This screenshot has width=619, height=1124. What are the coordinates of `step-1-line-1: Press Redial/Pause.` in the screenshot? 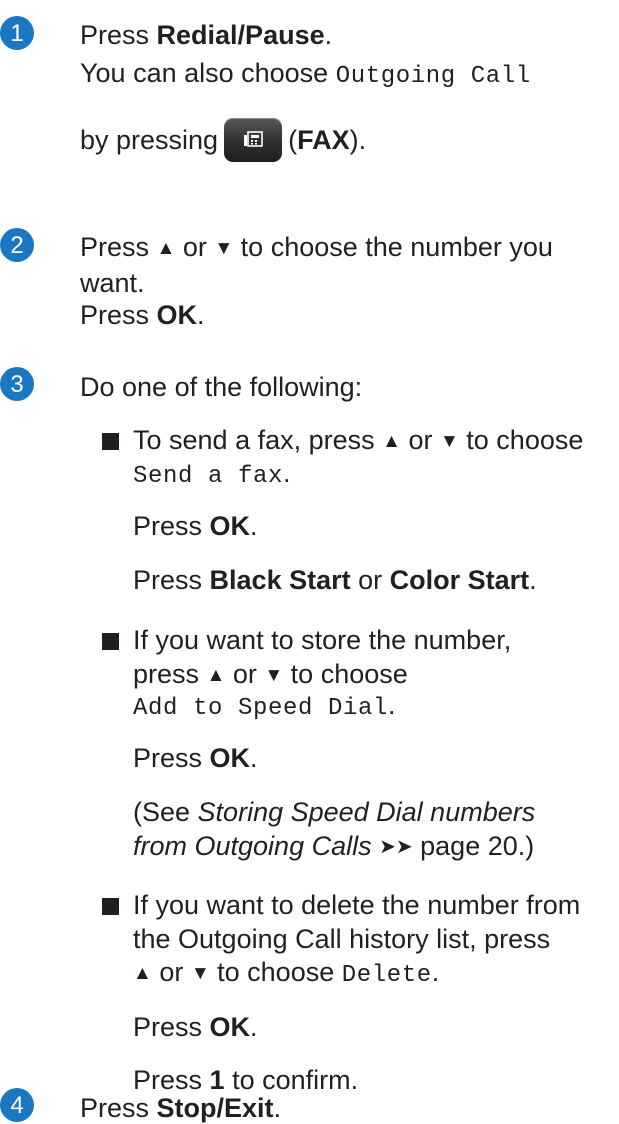 It's located at (206, 35).